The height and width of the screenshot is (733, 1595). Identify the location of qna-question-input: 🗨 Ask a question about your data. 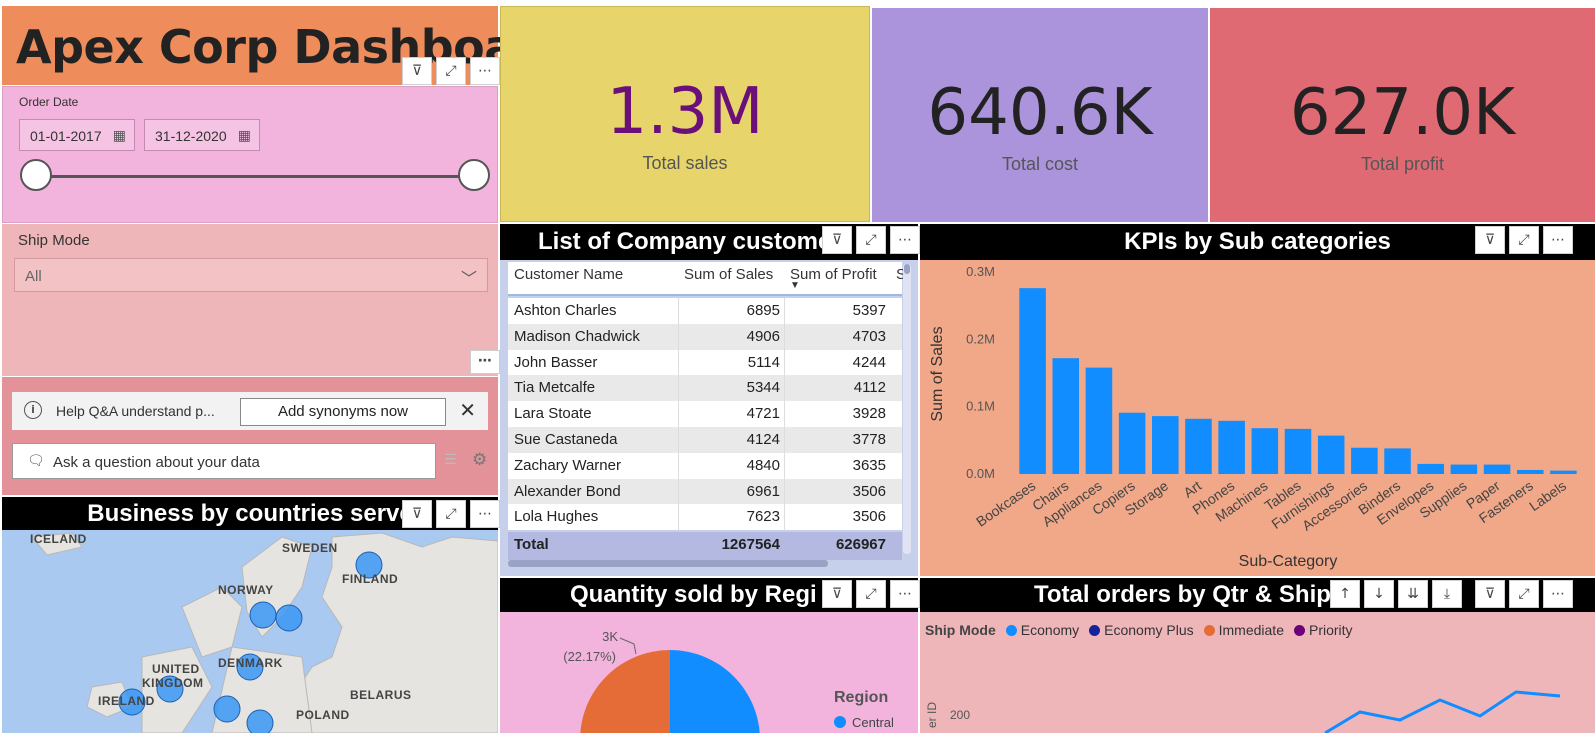
(224, 461).